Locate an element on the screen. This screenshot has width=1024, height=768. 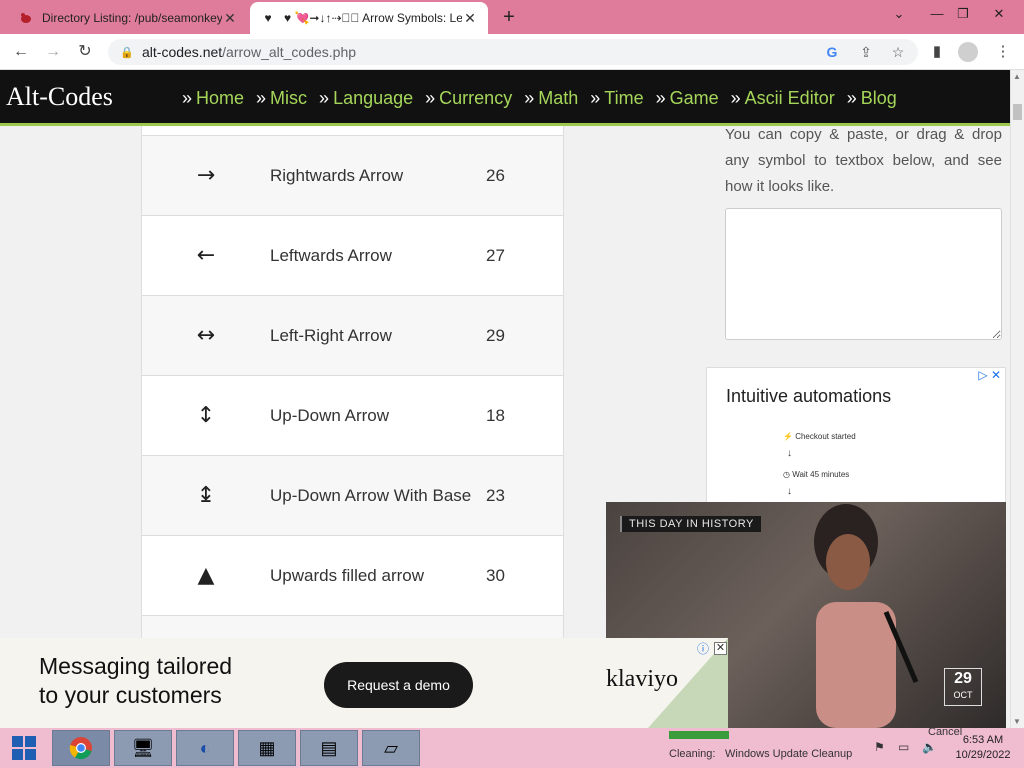
nav-item-time: » Time is located at coordinates (616, 98).